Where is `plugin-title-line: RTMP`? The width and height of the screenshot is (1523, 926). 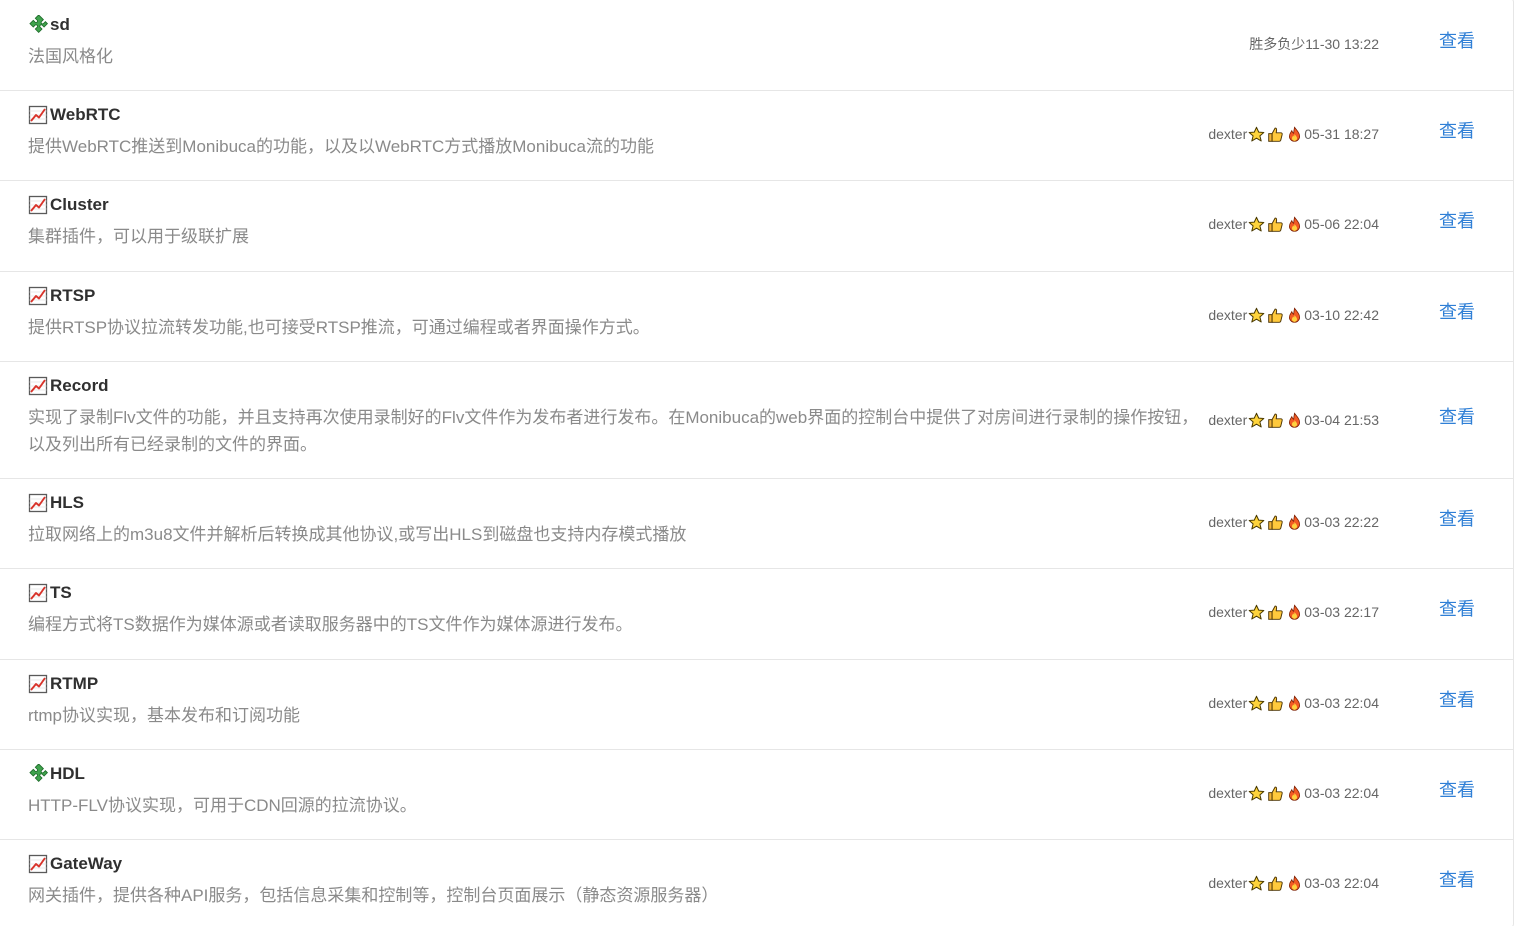 plugin-title-line: RTMP is located at coordinates (63, 684).